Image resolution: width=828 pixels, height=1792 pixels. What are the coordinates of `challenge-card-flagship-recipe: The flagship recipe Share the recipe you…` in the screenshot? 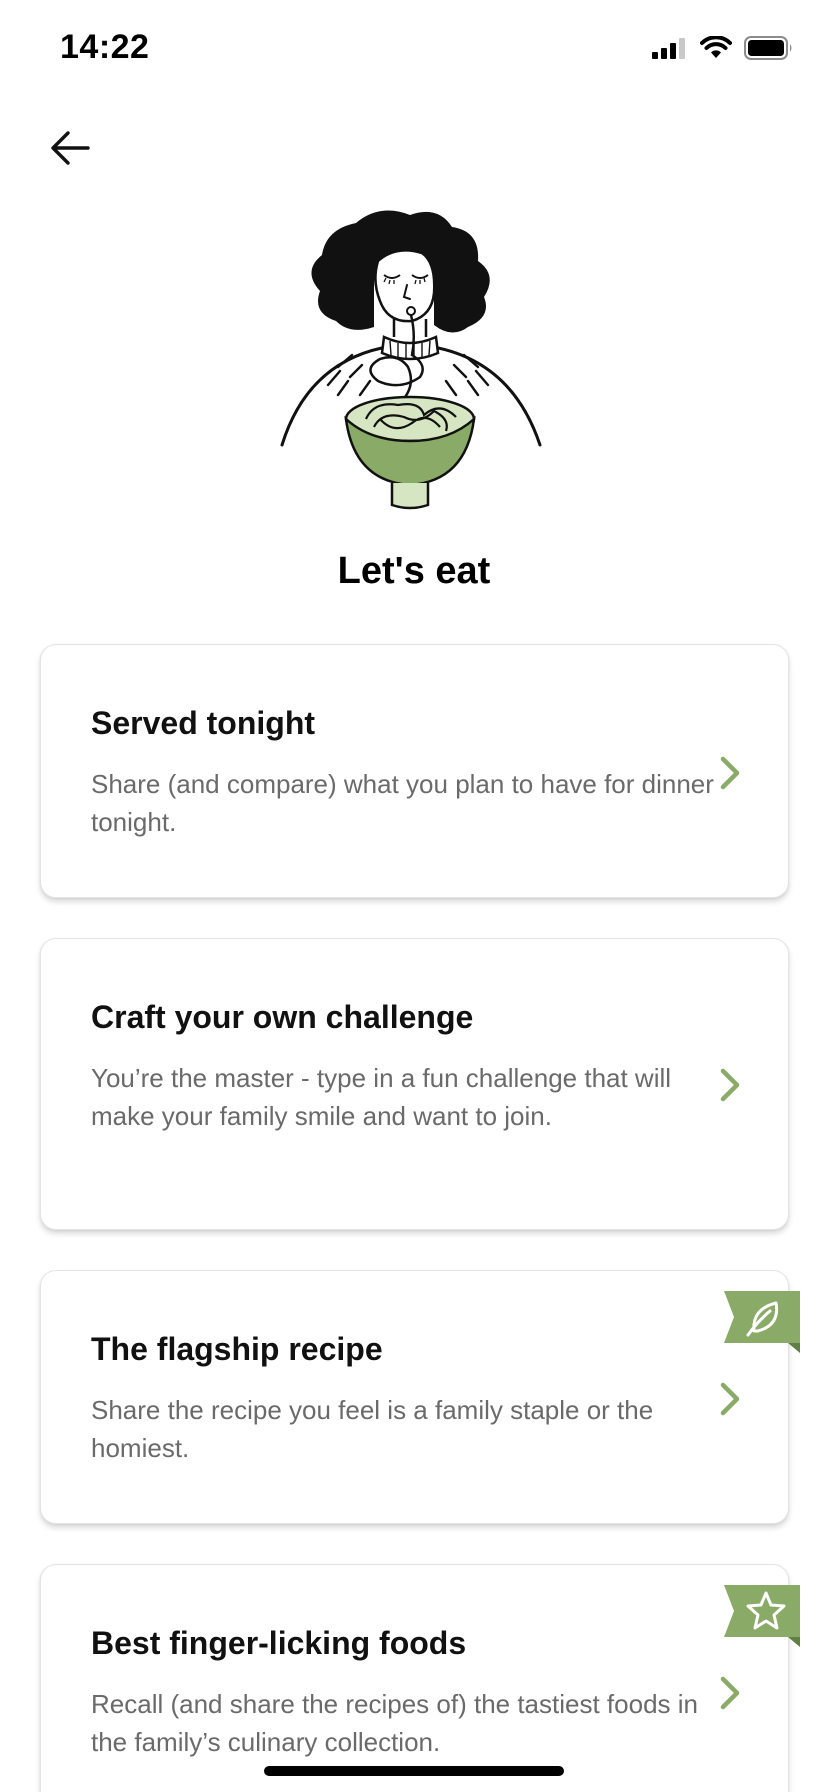 It's located at (420, 1397).